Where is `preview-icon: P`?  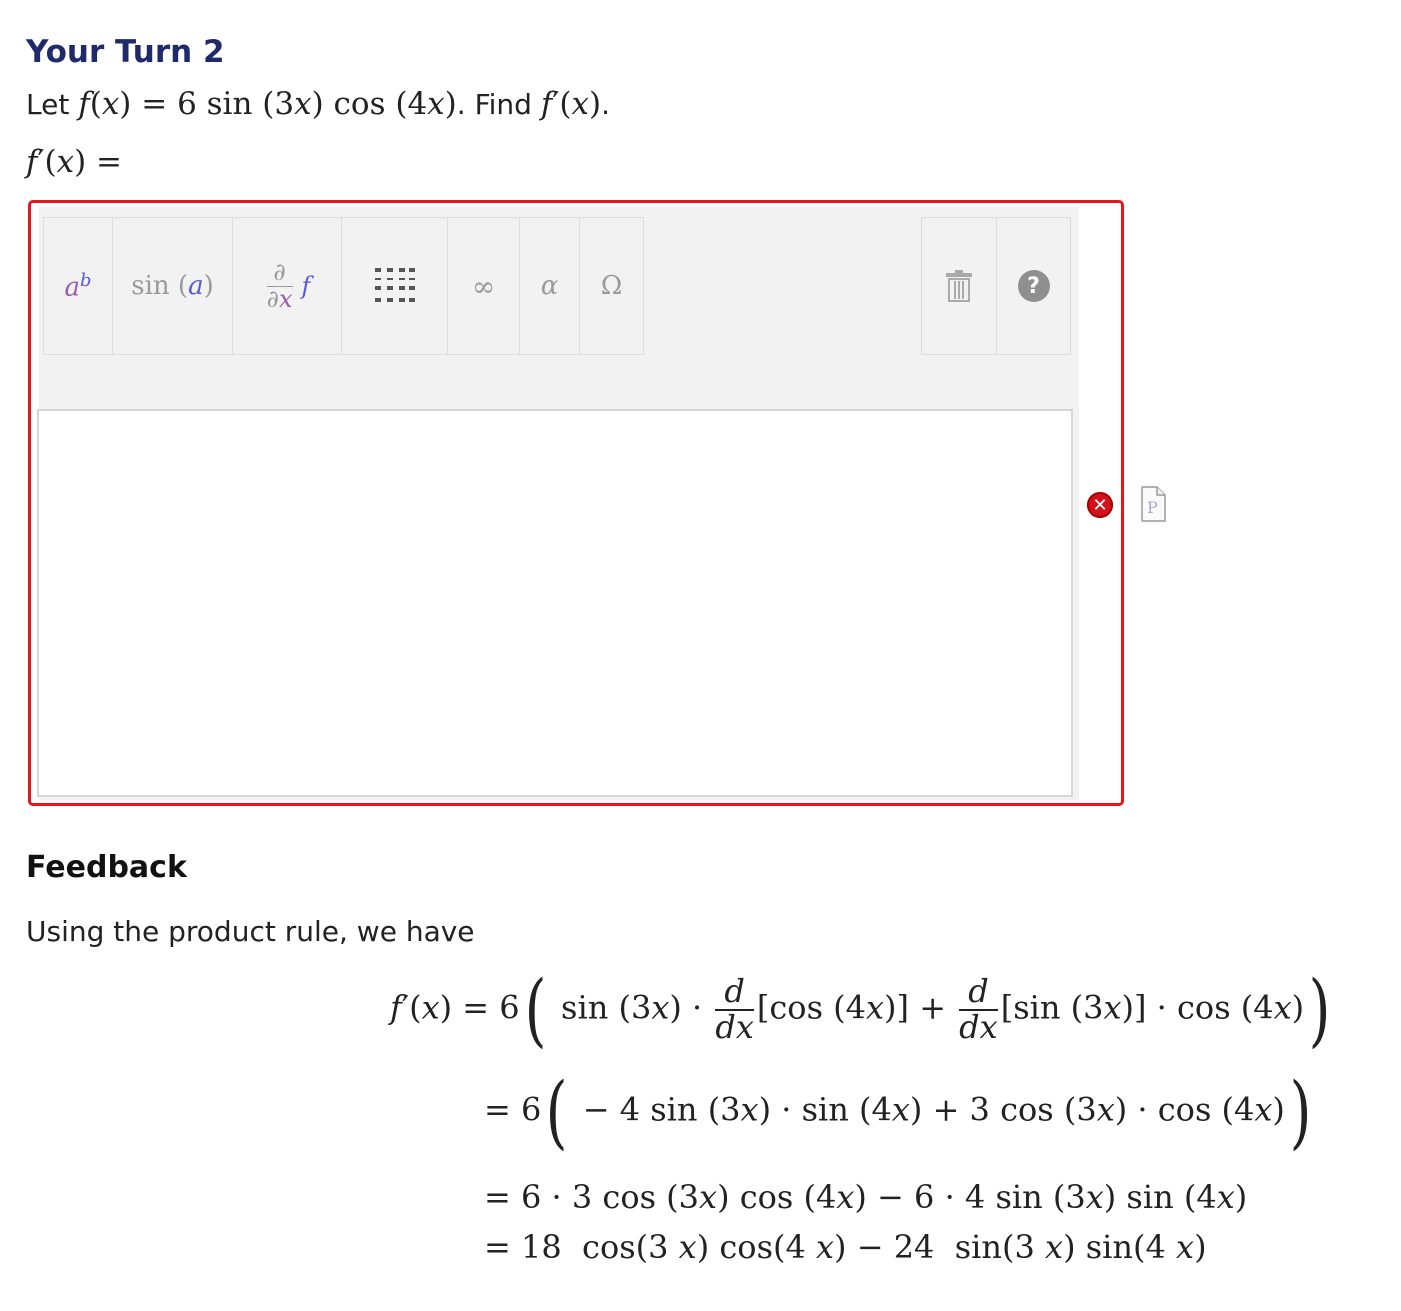 preview-icon: P is located at coordinates (1153, 504).